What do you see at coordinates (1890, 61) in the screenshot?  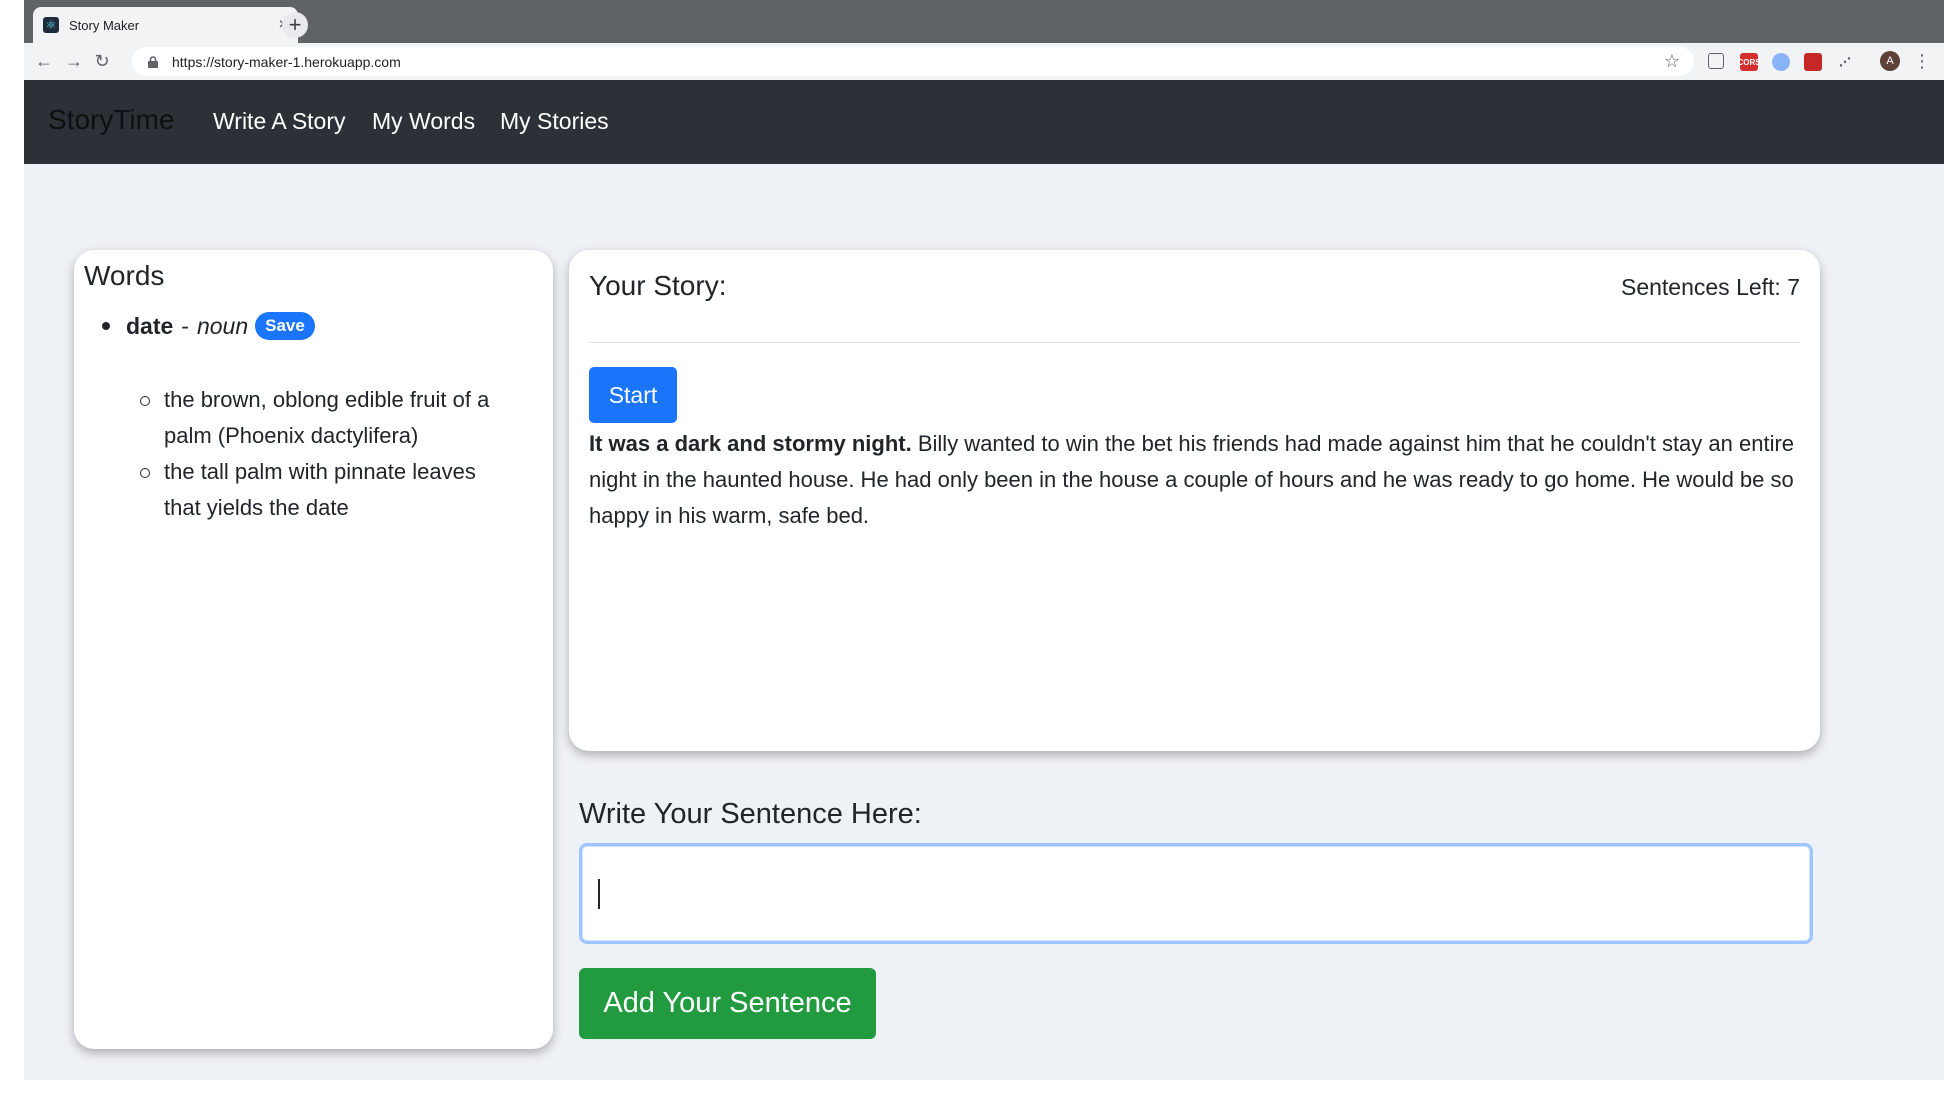 I see `profile-avatar: A` at bounding box center [1890, 61].